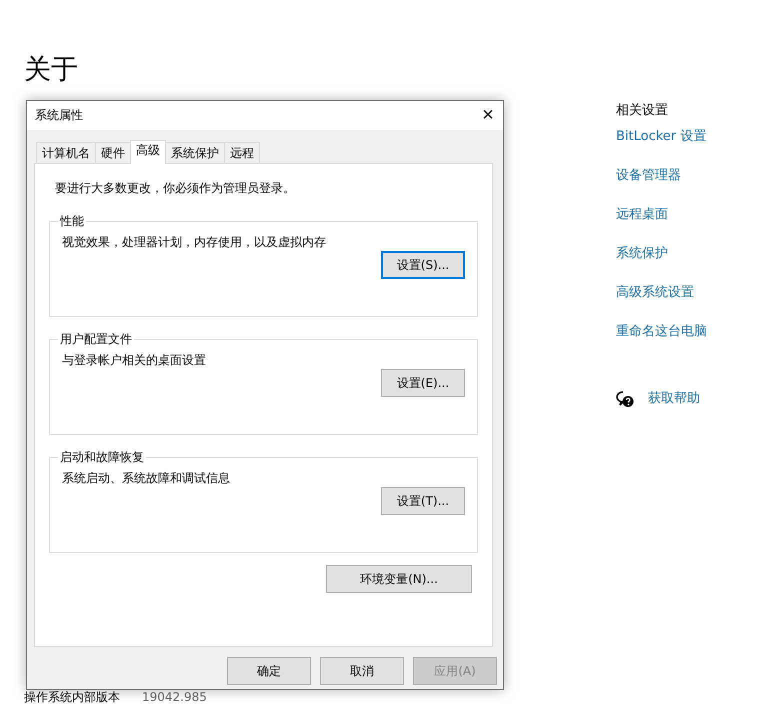  I want to click on tab: 计算机名, so click(66, 152).